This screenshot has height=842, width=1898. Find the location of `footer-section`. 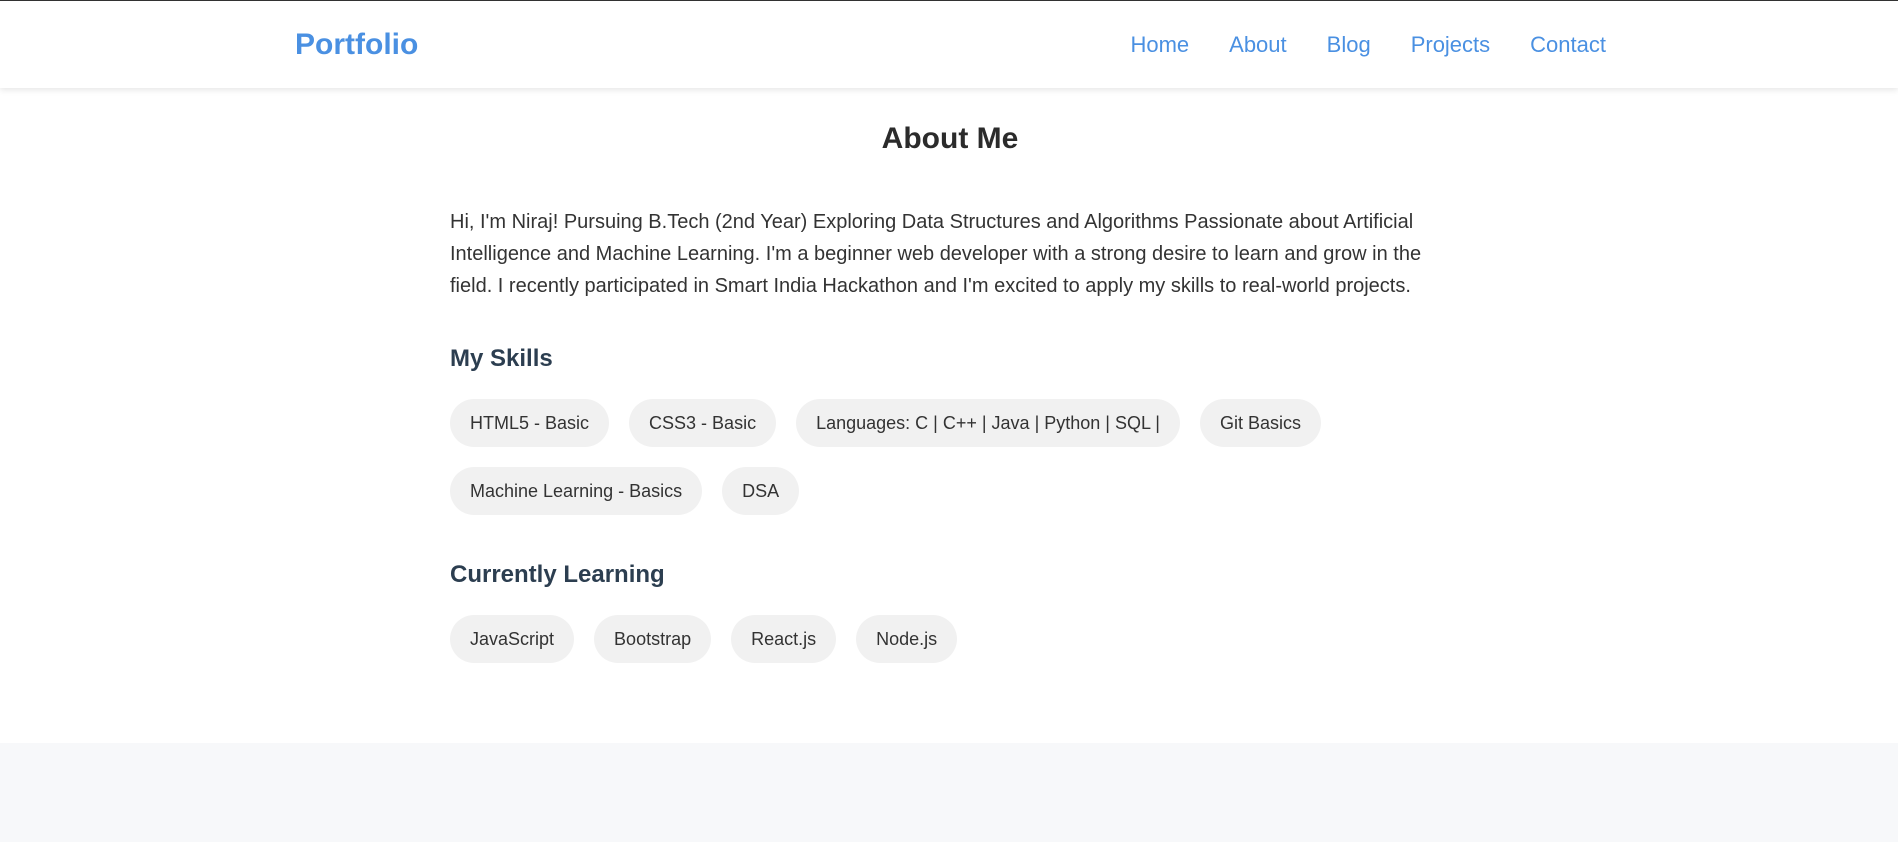

footer-section is located at coordinates (949, 792).